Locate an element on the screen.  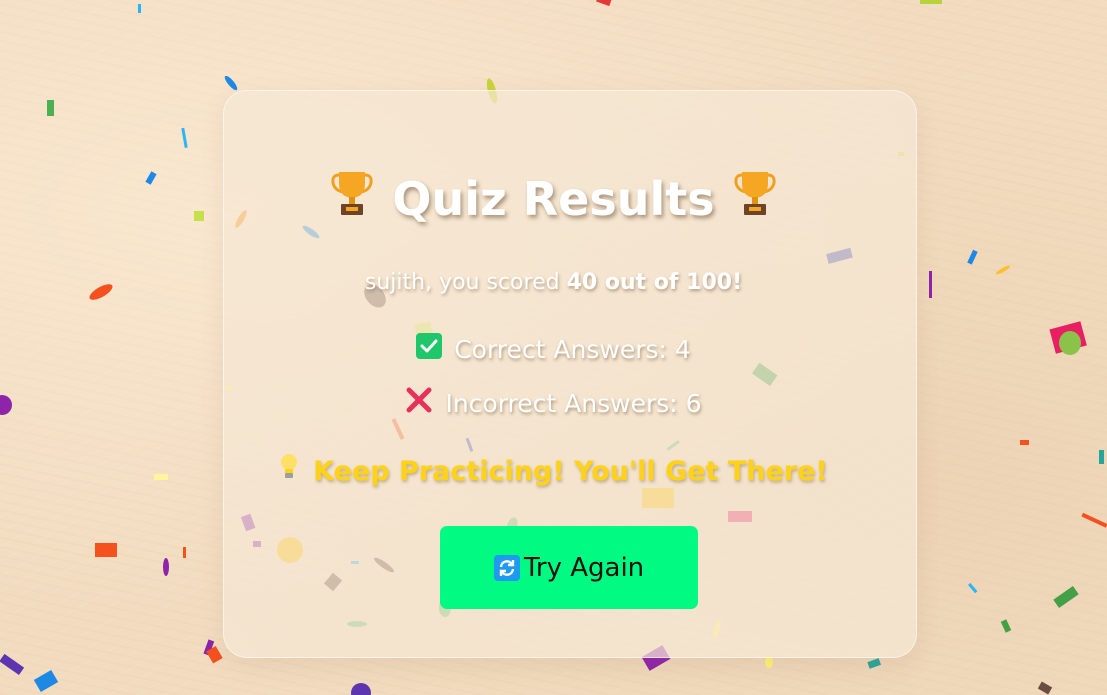
encouragement-message: Keep Practicing! You'll Get There! is located at coordinates (553, 471).